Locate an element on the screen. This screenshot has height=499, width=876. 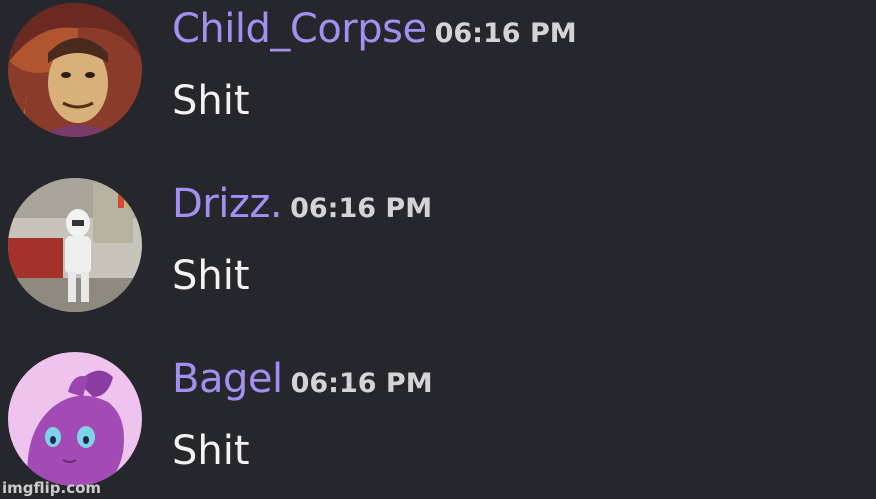
message-header: Bagel 06:16 PM is located at coordinates (302, 379).